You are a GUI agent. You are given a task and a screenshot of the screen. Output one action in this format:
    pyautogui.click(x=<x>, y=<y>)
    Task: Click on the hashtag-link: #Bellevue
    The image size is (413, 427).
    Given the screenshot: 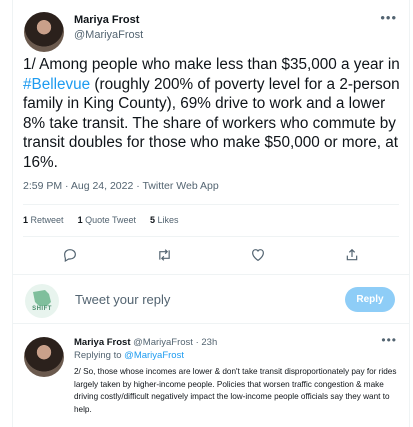 What is the action you would take?
    pyautogui.click(x=56, y=84)
    